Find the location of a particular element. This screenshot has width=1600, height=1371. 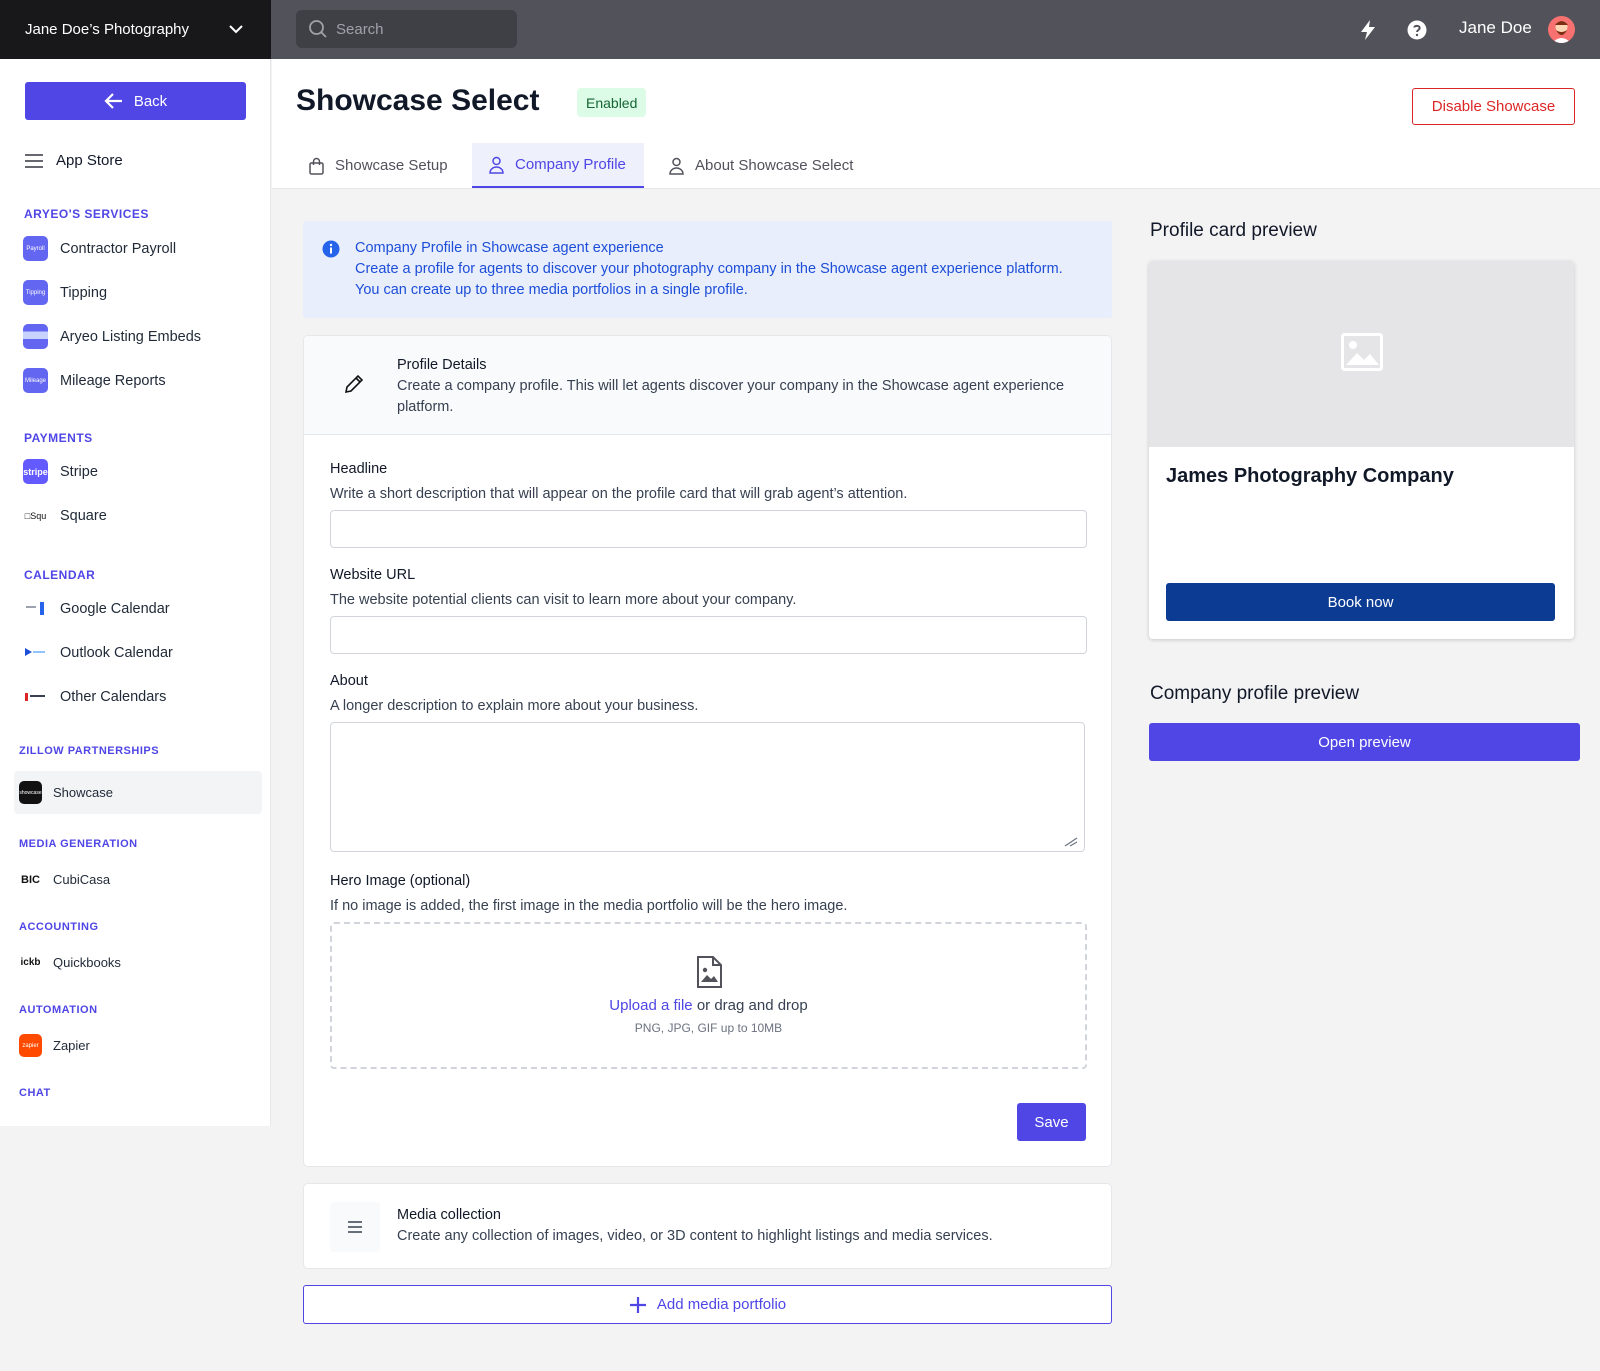

top-bar: Jane Doe’s Photography Search Jane Doe is located at coordinates (800, 29).